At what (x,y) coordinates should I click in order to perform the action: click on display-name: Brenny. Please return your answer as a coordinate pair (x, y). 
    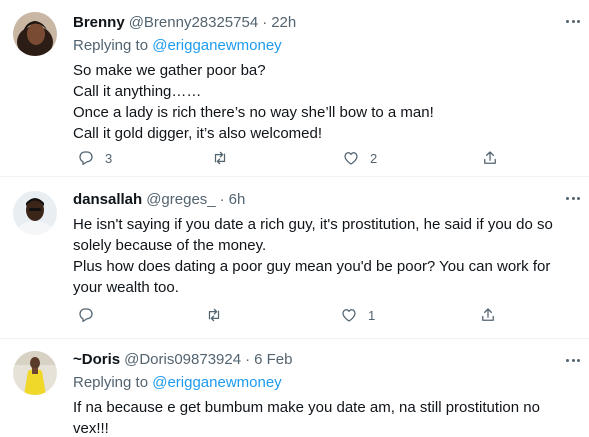
    Looking at the image, I should click on (99, 22).